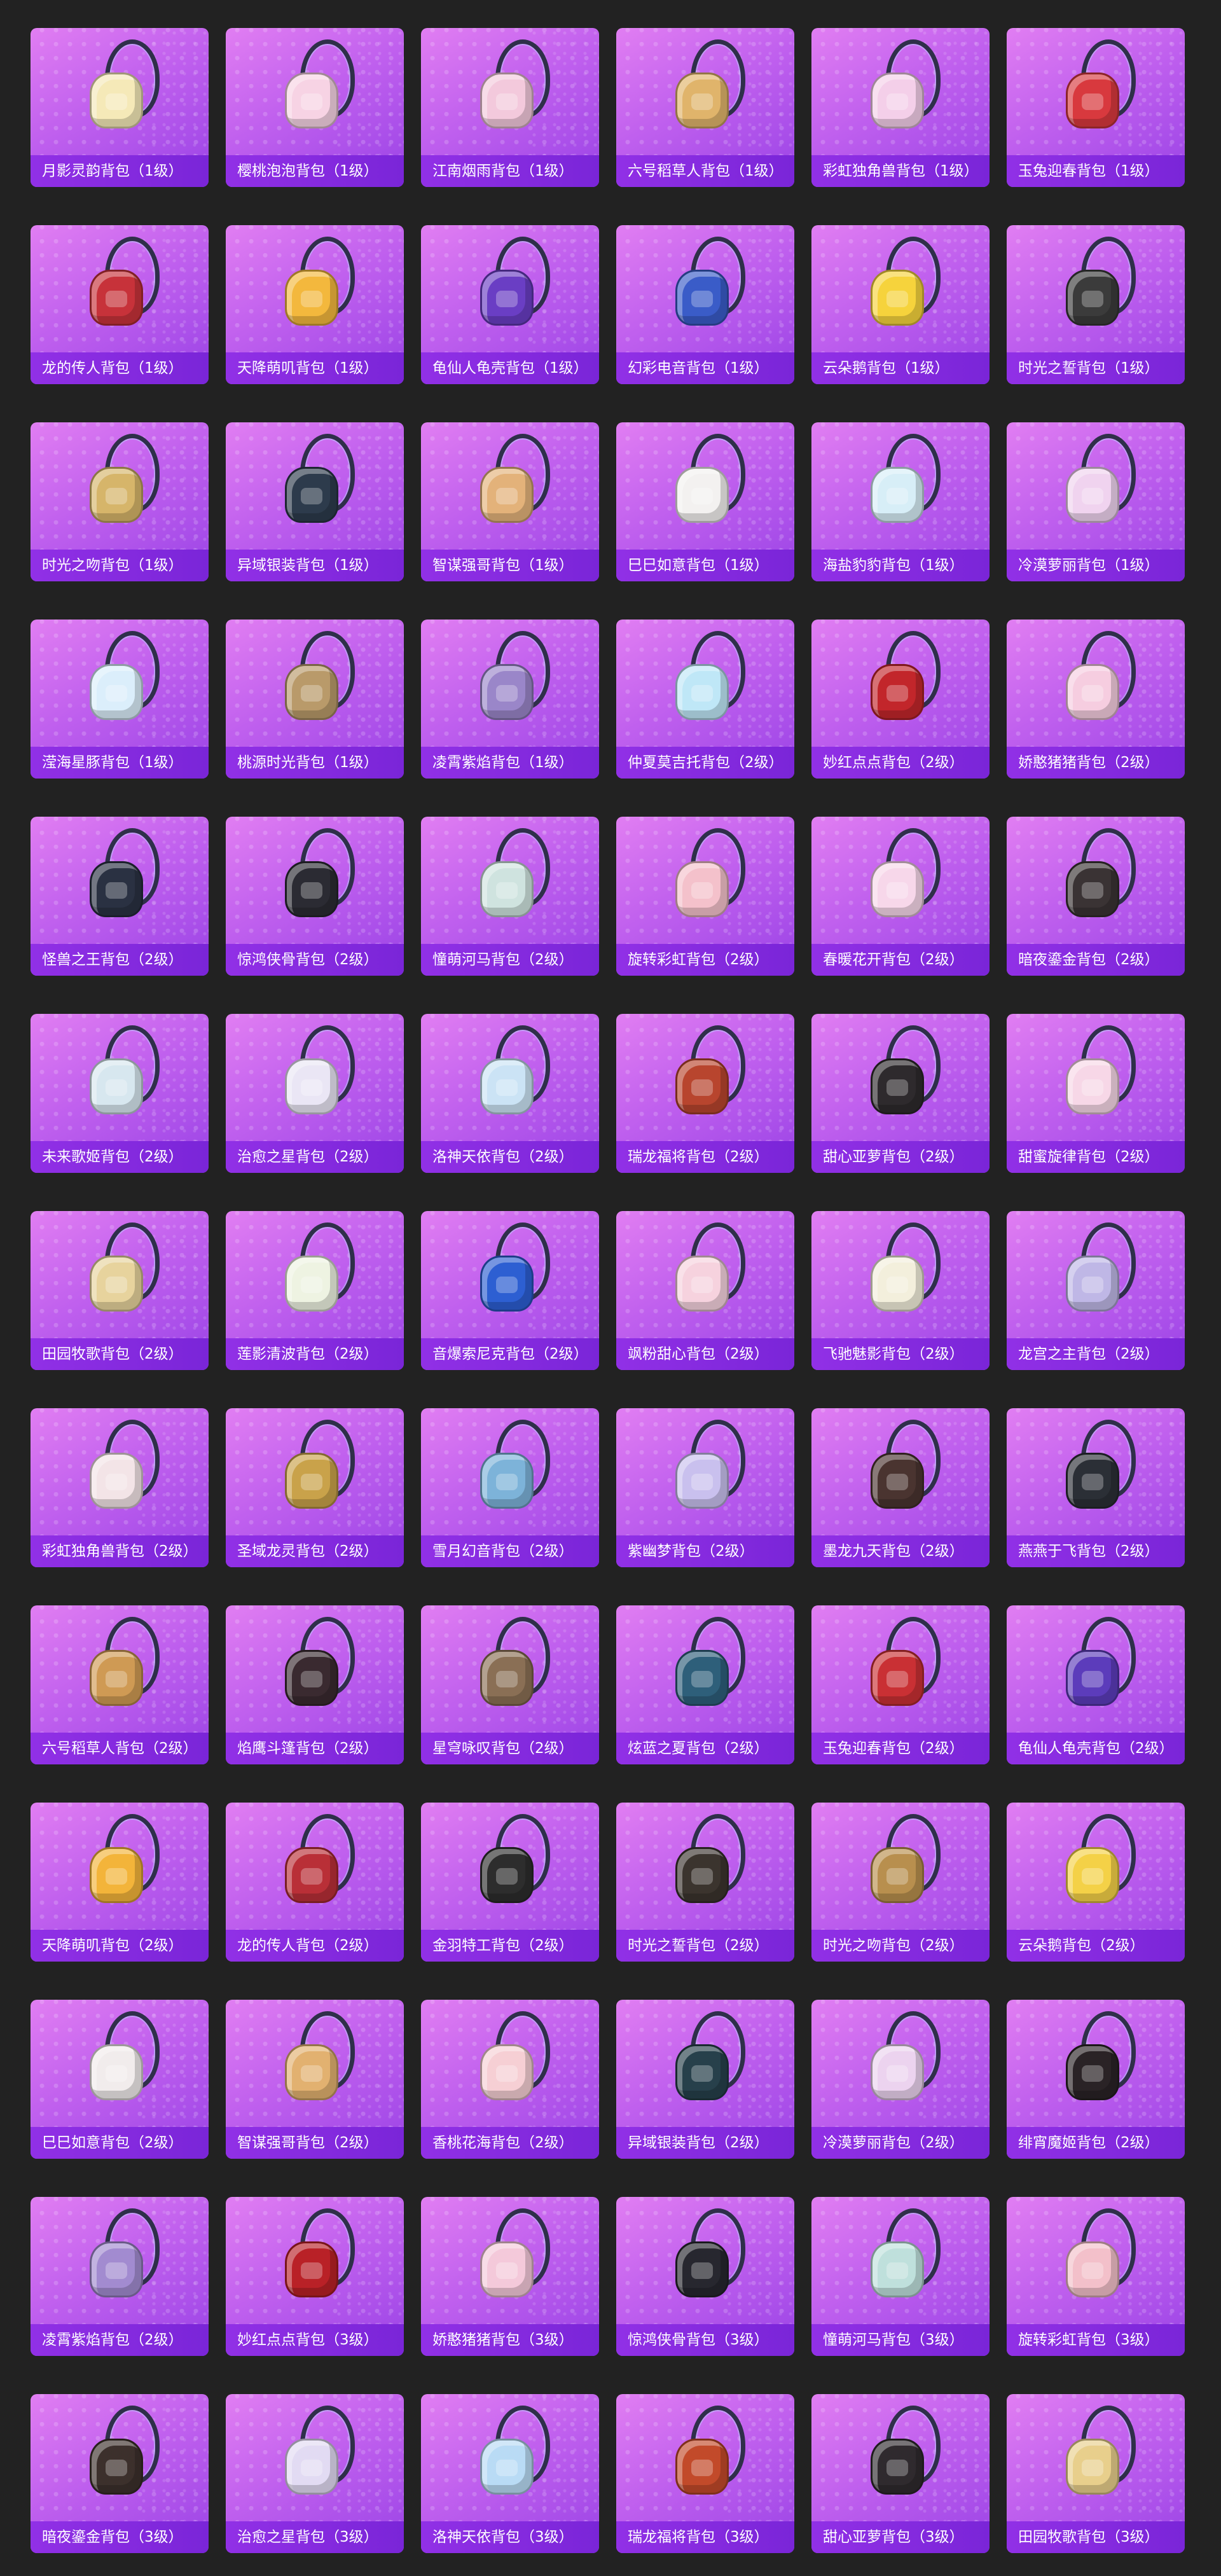 The image size is (1221, 2576). What do you see at coordinates (705, 2473) in the screenshot?
I see `backpack-item-card: 瑞龙福将背包（3级）` at bounding box center [705, 2473].